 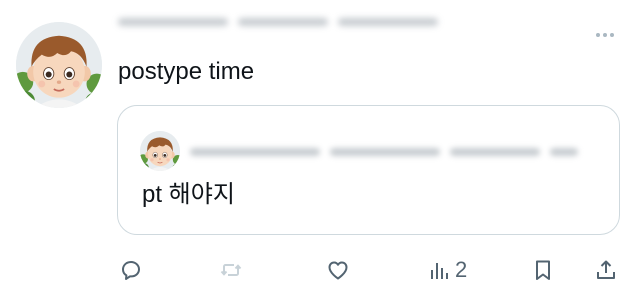 I want to click on retweet-button, so click(x=231, y=270).